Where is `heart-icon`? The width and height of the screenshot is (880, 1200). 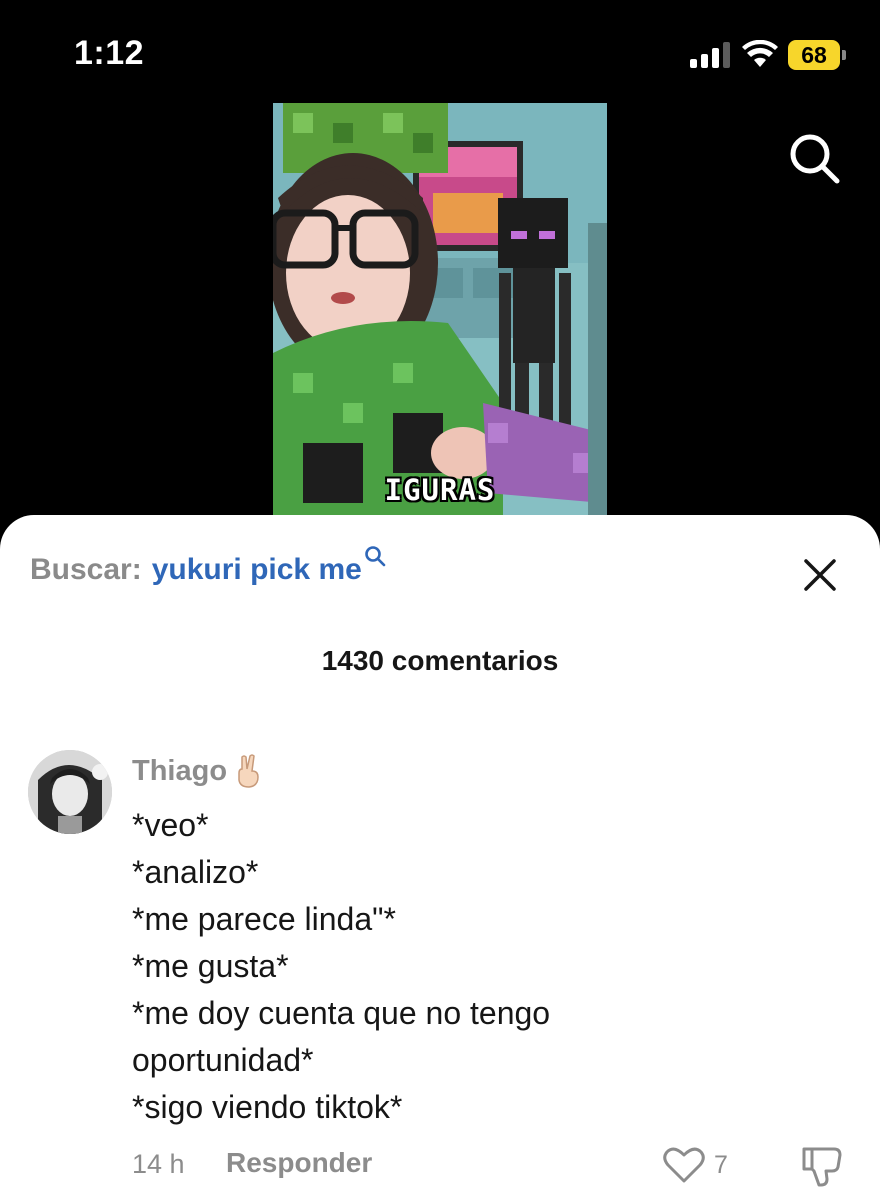 heart-icon is located at coordinates (684, 1165).